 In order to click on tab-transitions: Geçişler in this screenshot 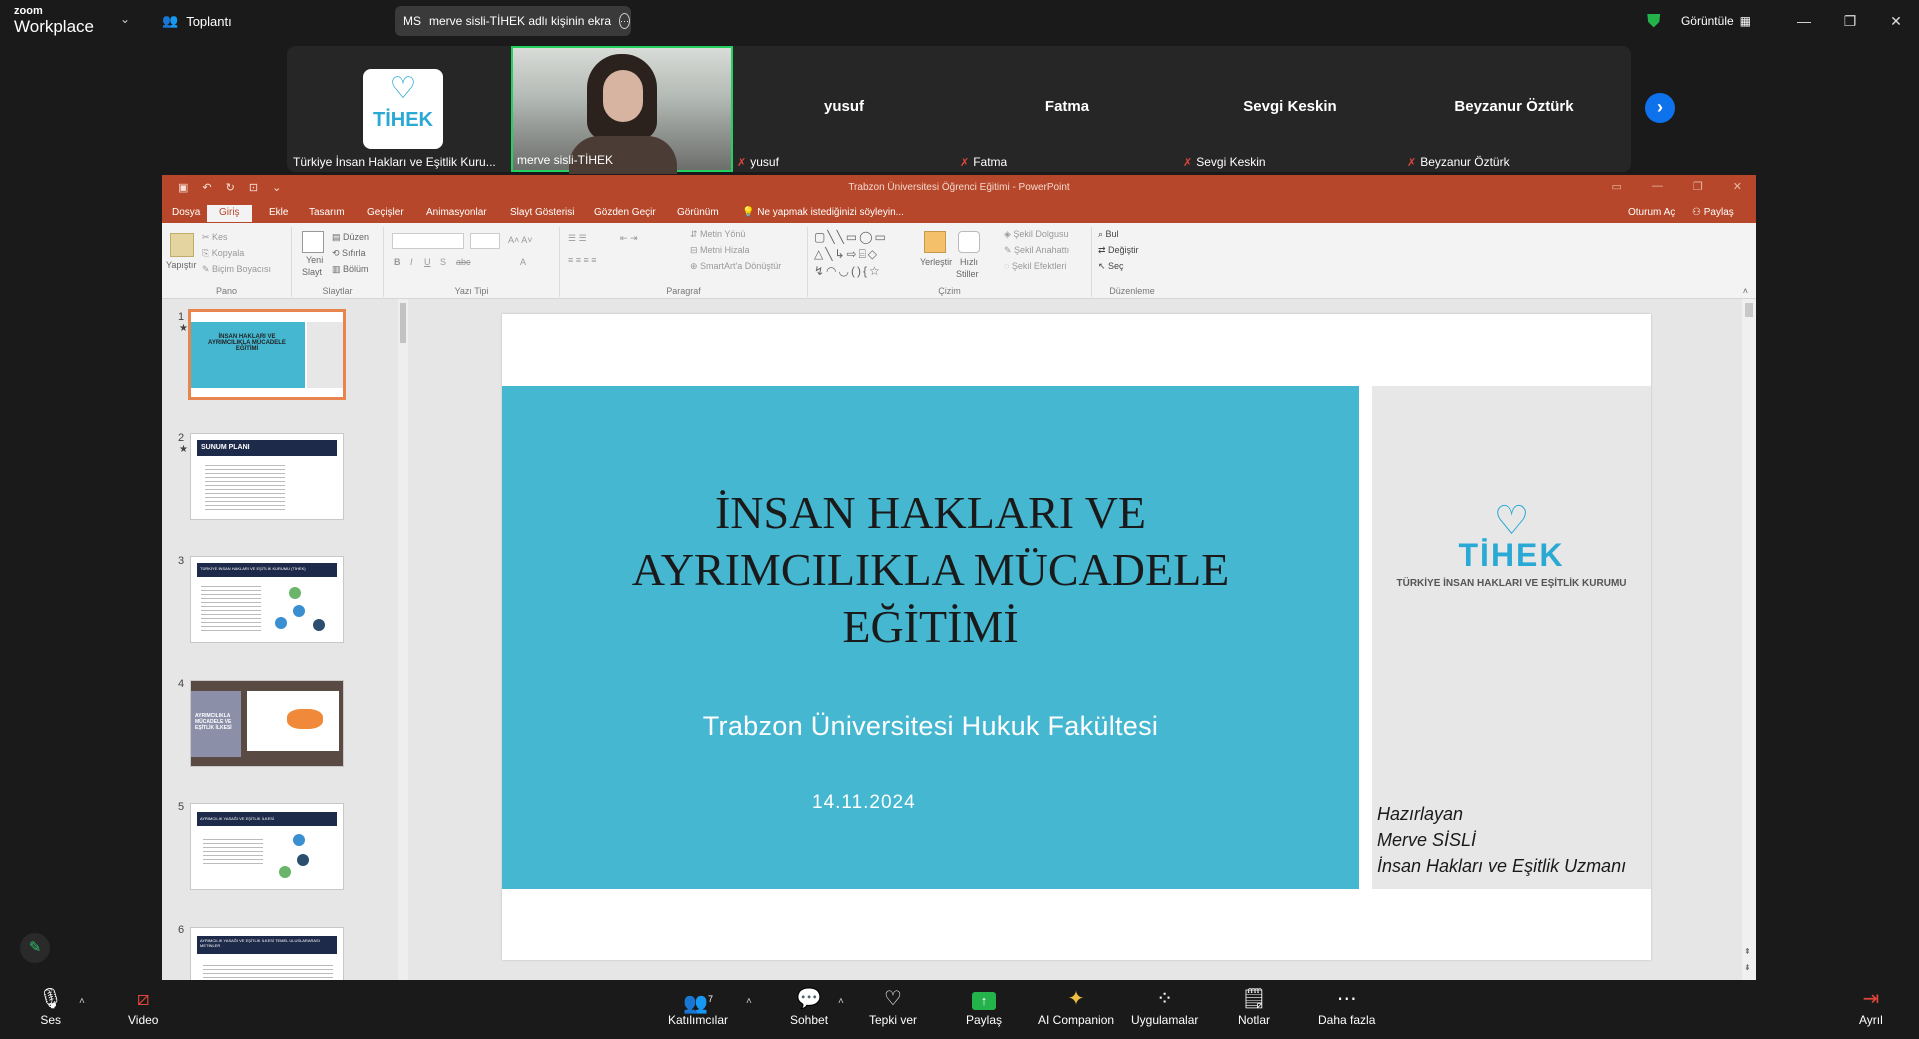, I will do `click(385, 212)`.